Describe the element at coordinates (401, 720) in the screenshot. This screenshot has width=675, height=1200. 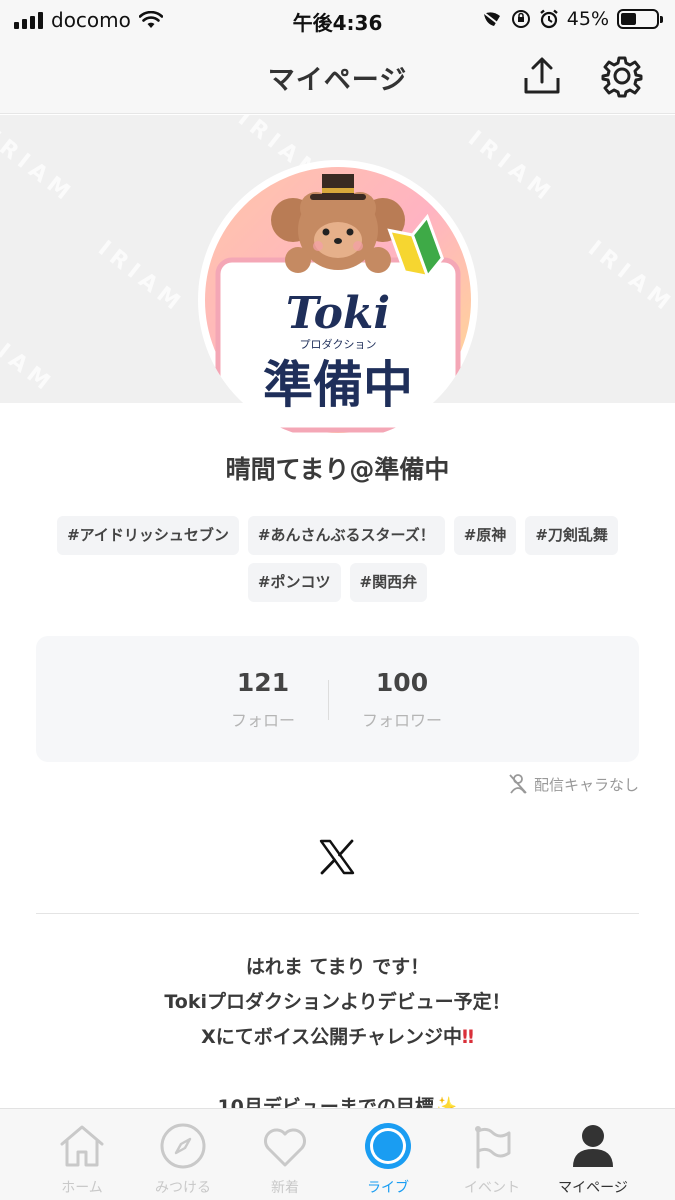
I see `followers-label: フォロワー` at that location.